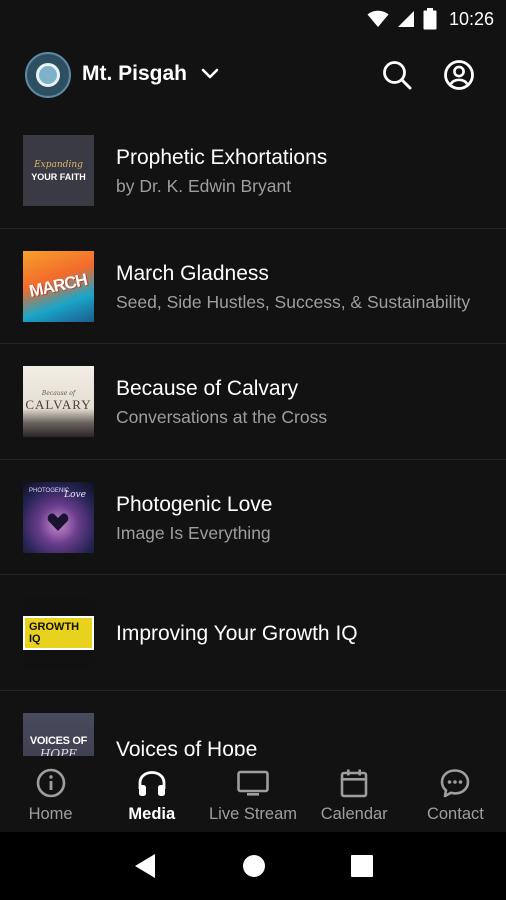  I want to click on thumbnail-text: YOUR FAITH, so click(58, 176).